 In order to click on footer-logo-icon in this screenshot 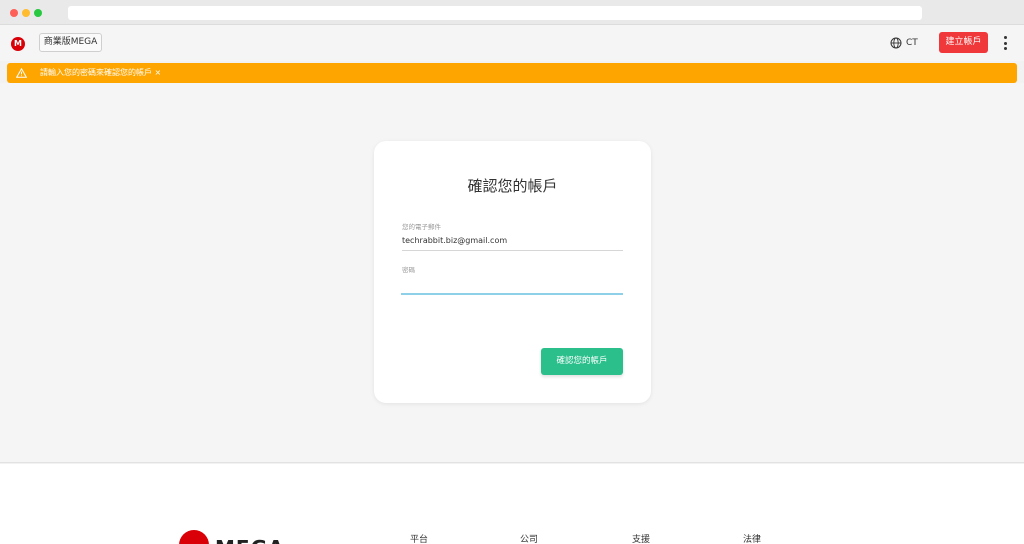, I will do `click(194, 537)`.